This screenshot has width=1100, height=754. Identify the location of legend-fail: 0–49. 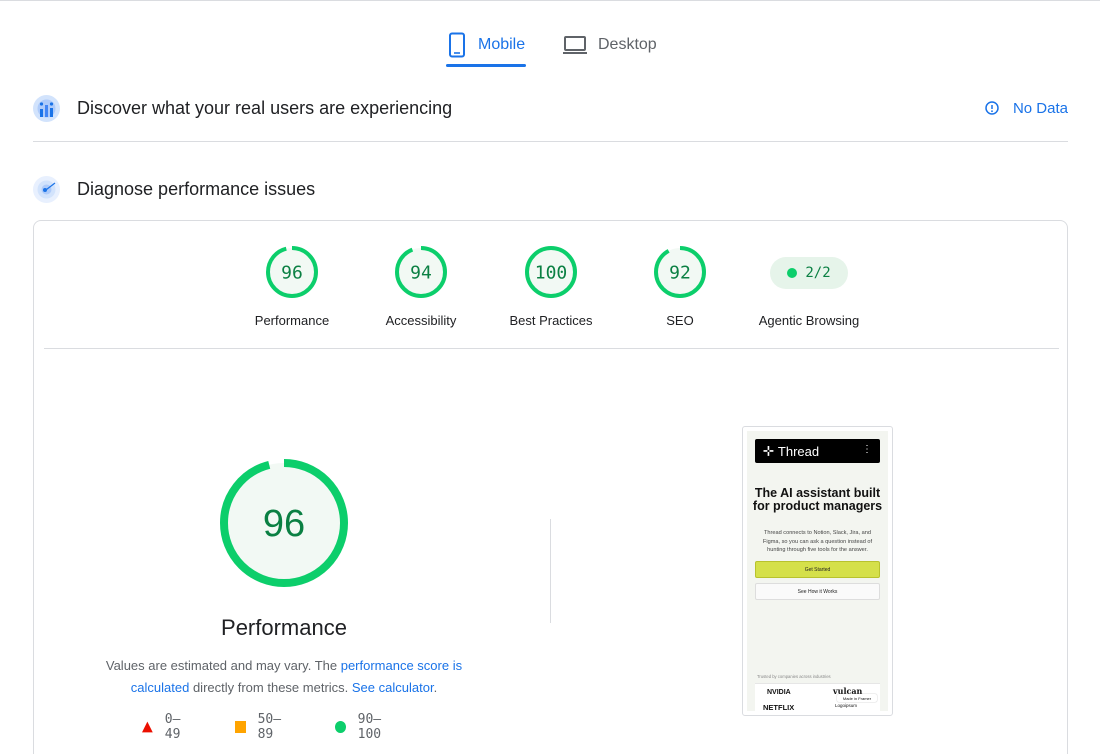
(167, 727).